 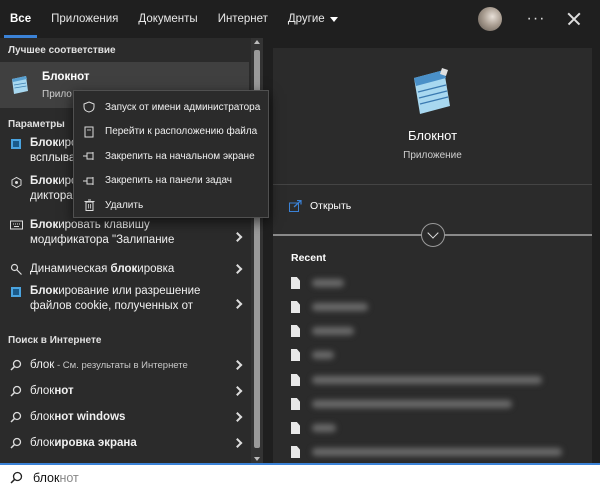 What do you see at coordinates (124, 443) in the screenshot?
I see `web-item-4: блокировка экрана` at bounding box center [124, 443].